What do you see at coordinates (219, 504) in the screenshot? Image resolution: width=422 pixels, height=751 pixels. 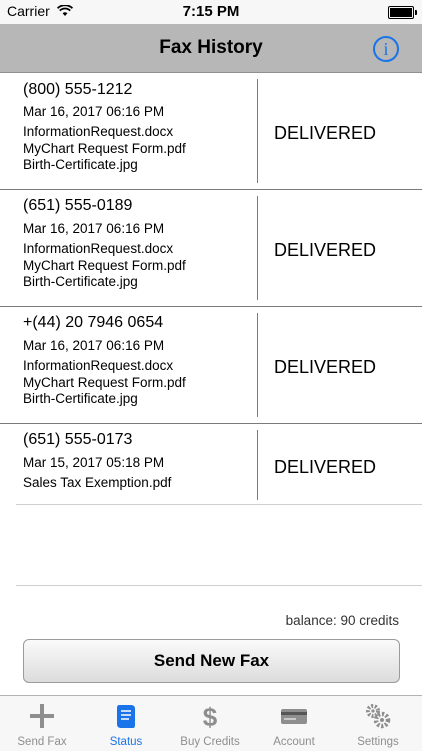 I see `row-separator` at bounding box center [219, 504].